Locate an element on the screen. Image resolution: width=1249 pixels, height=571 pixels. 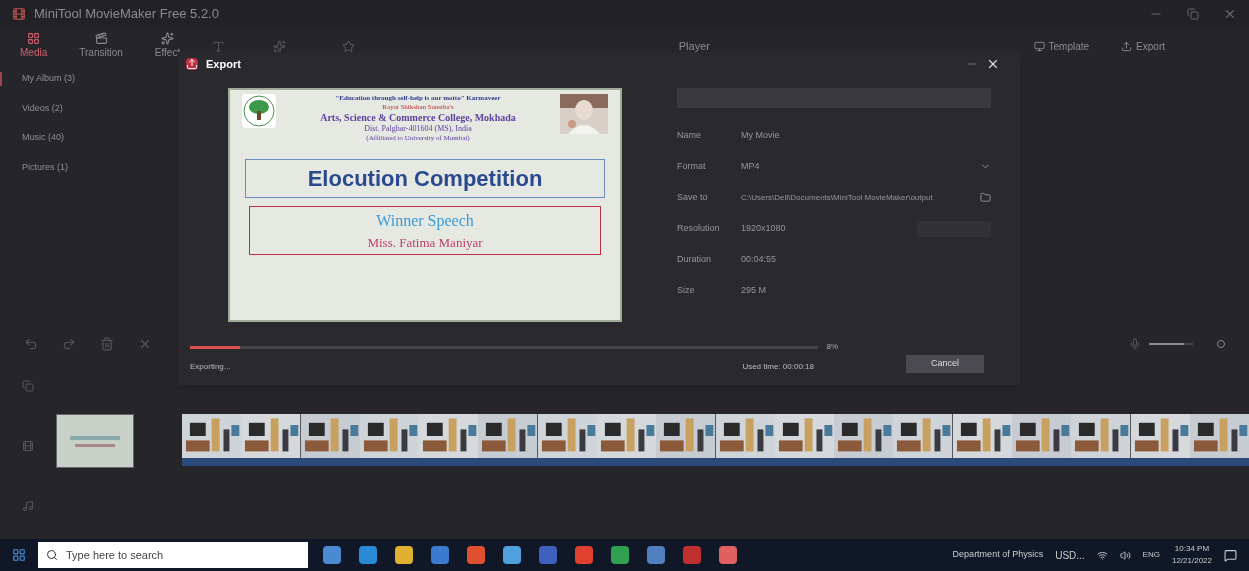
clock-time: 10:34 PM is located at coordinates (1192, 549).